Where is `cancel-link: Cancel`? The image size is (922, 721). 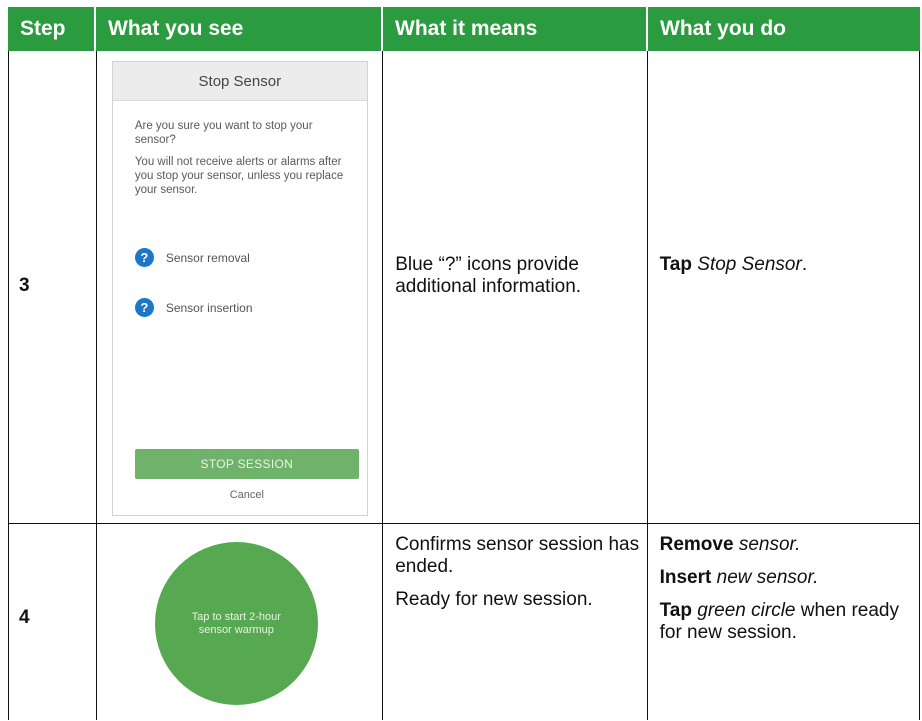 cancel-link: Cancel is located at coordinates (247, 495).